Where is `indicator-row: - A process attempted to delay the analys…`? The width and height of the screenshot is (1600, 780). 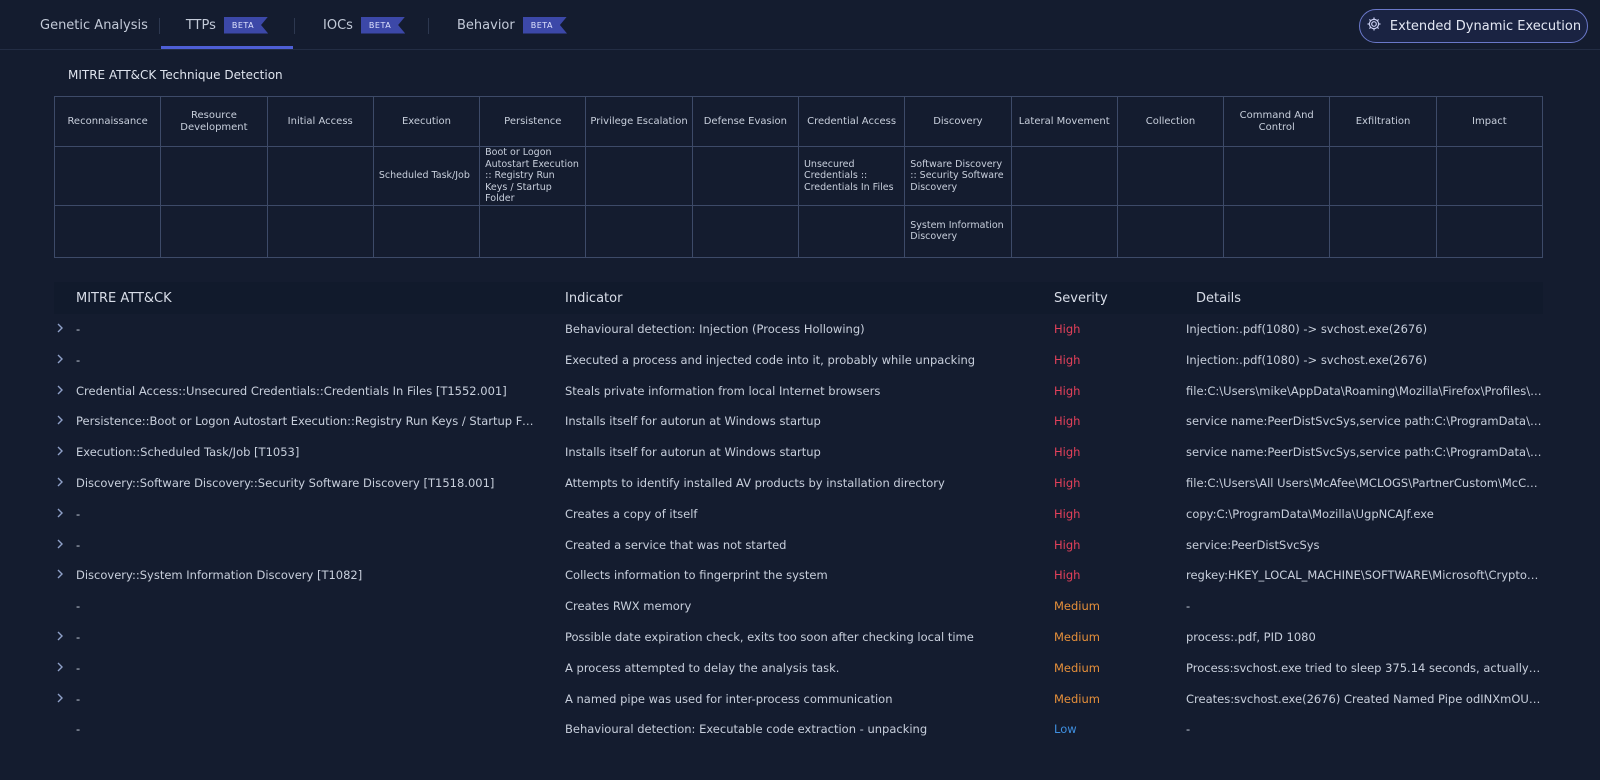
indicator-row: - A process attempted to delay the analys… is located at coordinates (798, 668).